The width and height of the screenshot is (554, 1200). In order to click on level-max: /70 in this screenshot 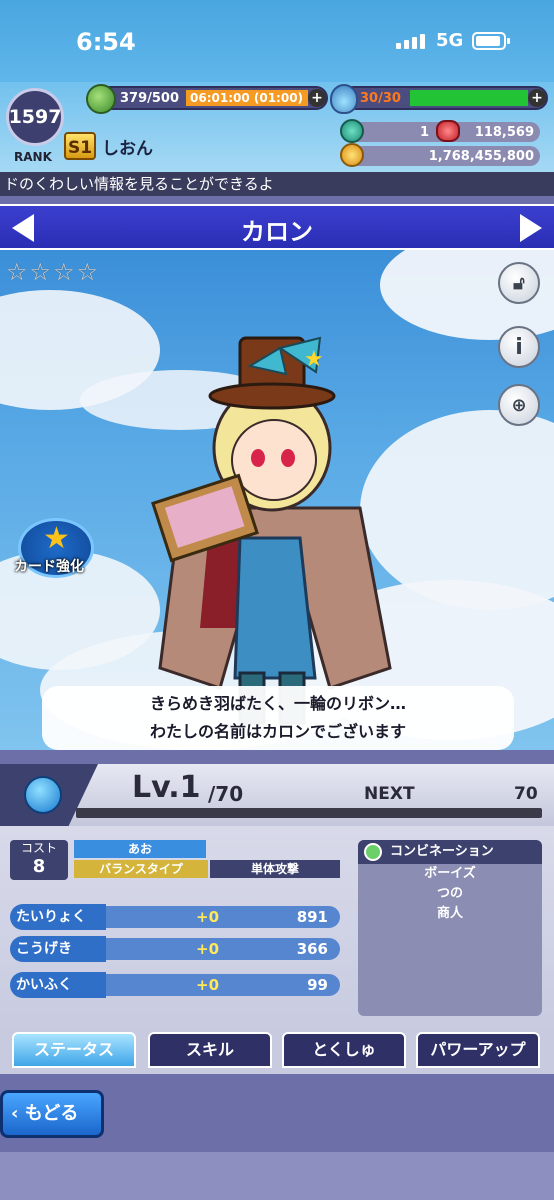, I will do `click(226, 794)`.